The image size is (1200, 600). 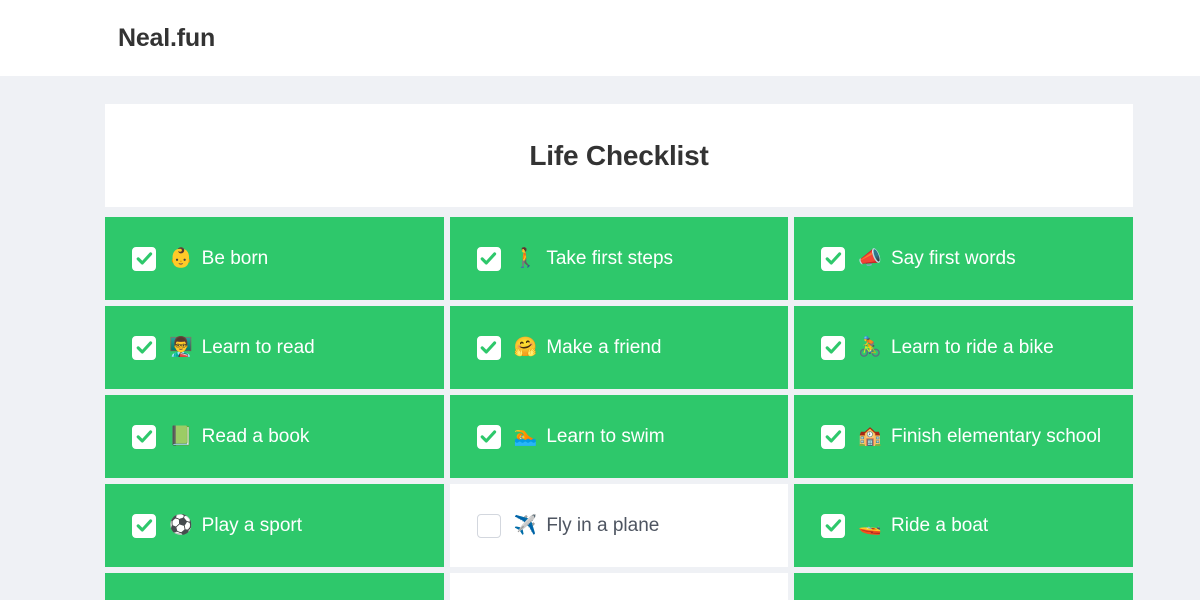 What do you see at coordinates (972, 347) in the screenshot?
I see `checklist-item-label: Learn to ride a bike` at bounding box center [972, 347].